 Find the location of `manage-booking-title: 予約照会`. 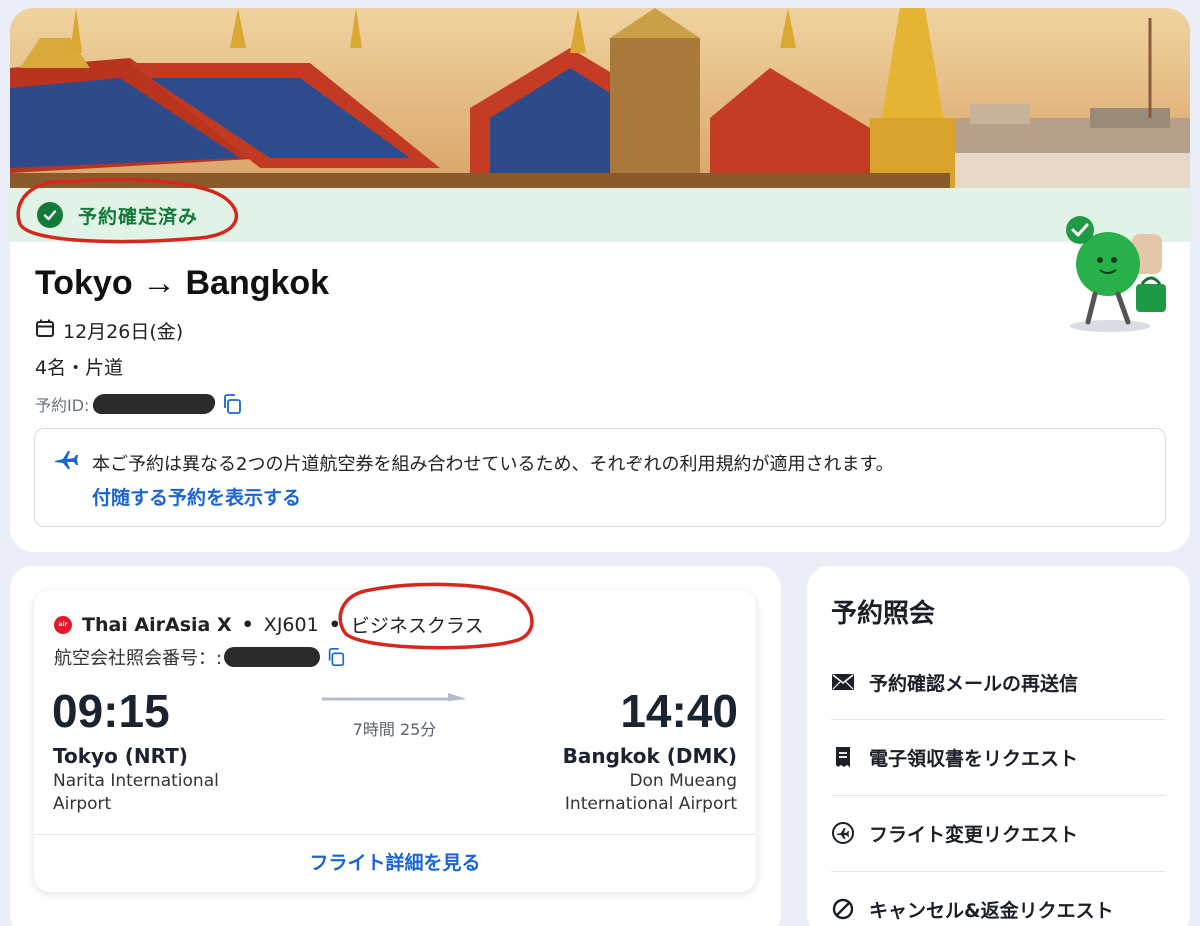

manage-booking-title: 予約照会 is located at coordinates (883, 614).